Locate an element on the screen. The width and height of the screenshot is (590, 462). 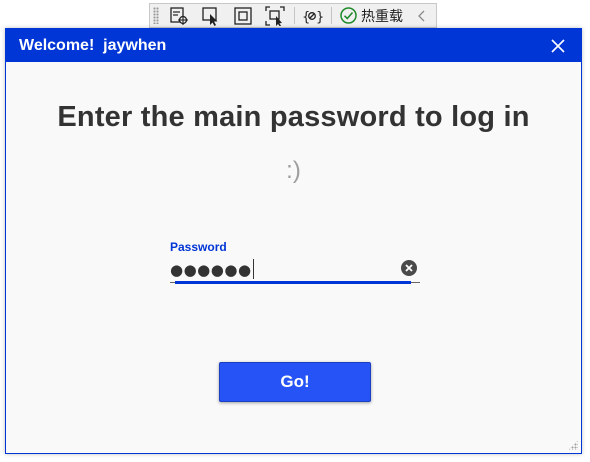
page-heading: Enter the main password to log in is located at coordinates (293, 117).